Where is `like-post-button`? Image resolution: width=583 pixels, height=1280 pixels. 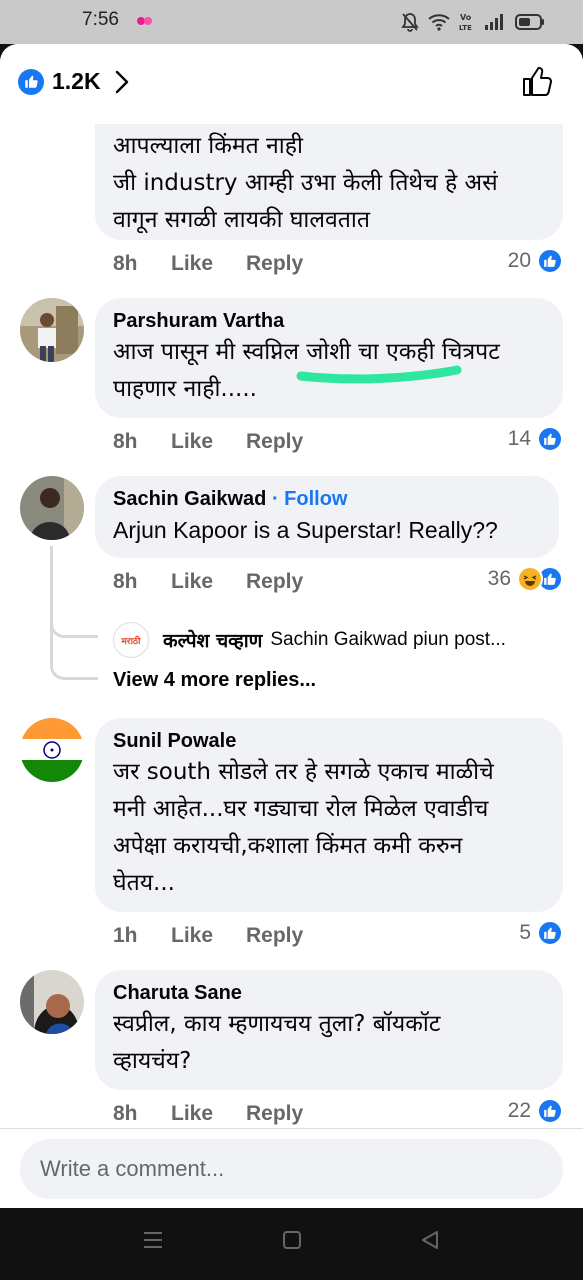
like-post-button is located at coordinates (538, 81).